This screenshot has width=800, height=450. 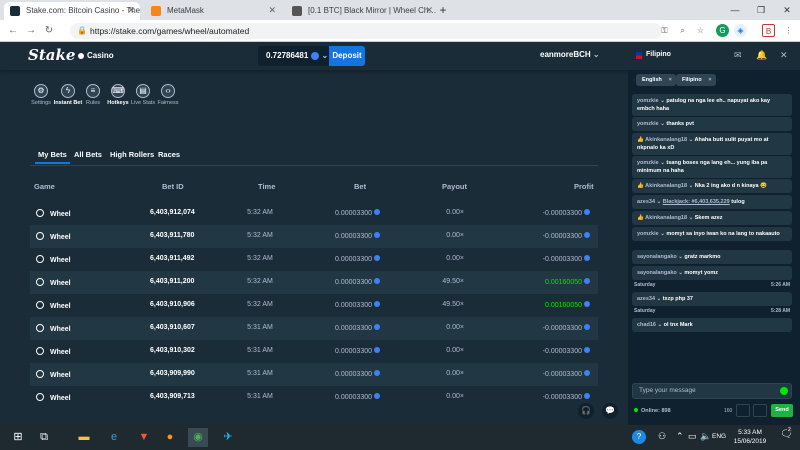 I want to click on browser-tab-metamask: MetaMask ✕, so click(x=213, y=11).